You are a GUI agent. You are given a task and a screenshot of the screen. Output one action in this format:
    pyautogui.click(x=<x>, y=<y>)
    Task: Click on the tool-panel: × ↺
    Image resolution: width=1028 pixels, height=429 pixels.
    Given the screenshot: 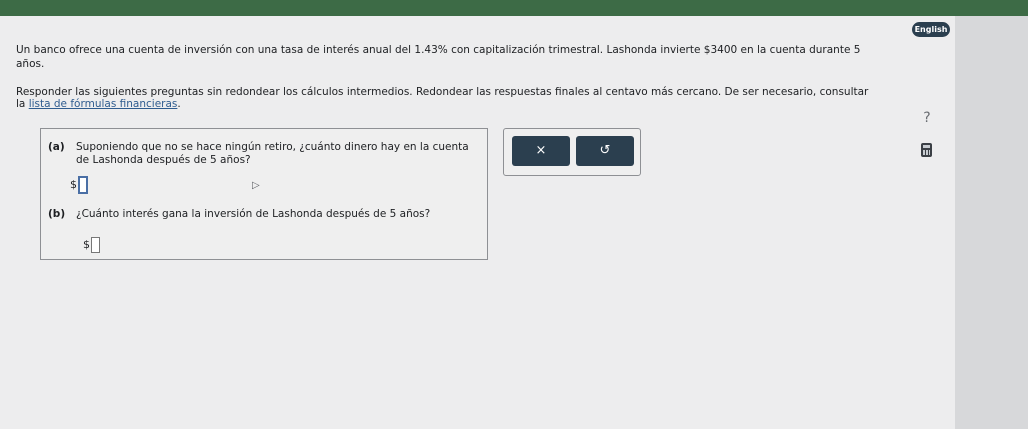 What is the action you would take?
    pyautogui.click(x=572, y=152)
    